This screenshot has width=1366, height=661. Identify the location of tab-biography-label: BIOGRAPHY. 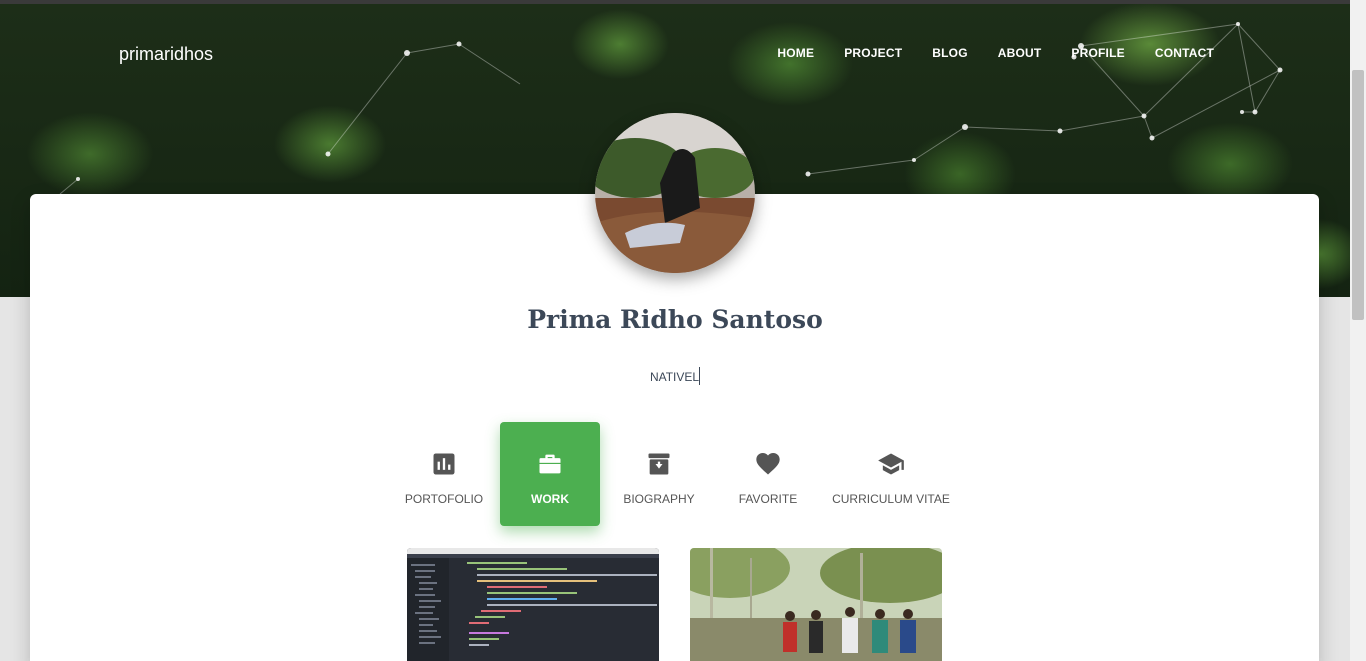
(659, 499).